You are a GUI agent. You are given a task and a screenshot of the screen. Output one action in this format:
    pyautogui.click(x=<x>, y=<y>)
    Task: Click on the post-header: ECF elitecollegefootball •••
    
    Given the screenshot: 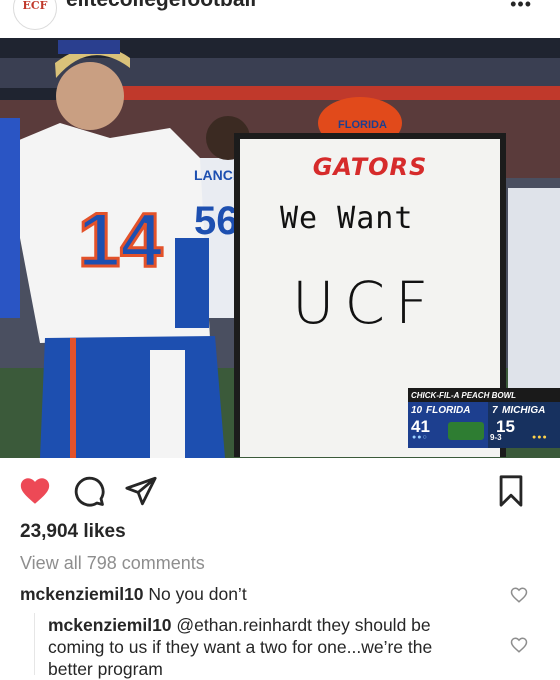 What is the action you would take?
    pyautogui.click(x=280, y=19)
    